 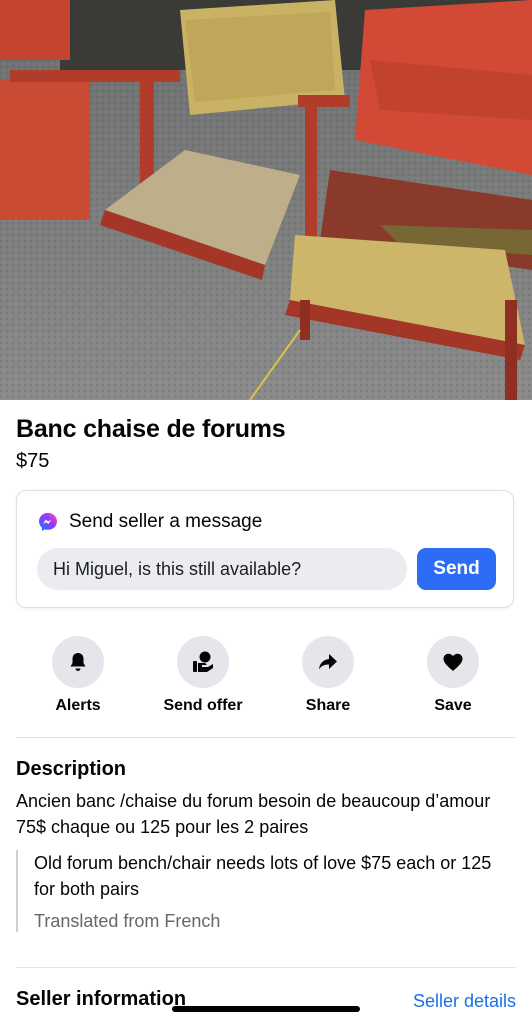 I want to click on action-bar: Alerts Send offer Share Save, so click(x=266, y=678).